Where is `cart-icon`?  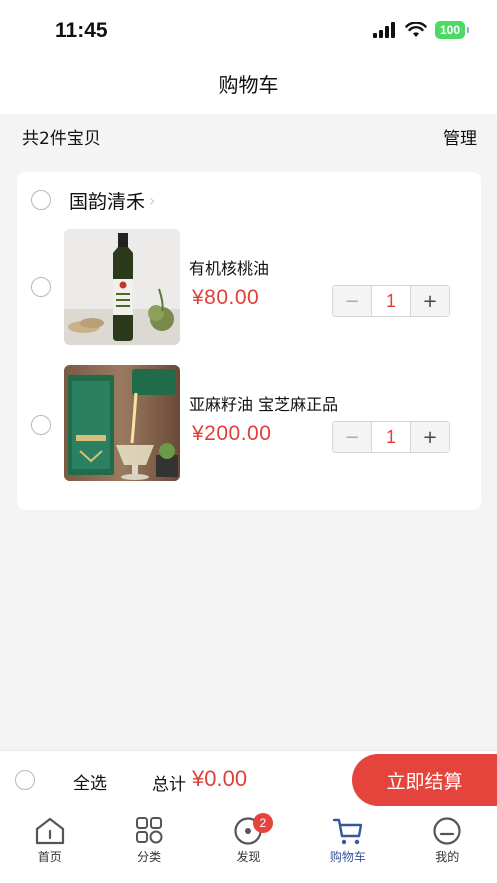 cart-icon is located at coordinates (347, 831).